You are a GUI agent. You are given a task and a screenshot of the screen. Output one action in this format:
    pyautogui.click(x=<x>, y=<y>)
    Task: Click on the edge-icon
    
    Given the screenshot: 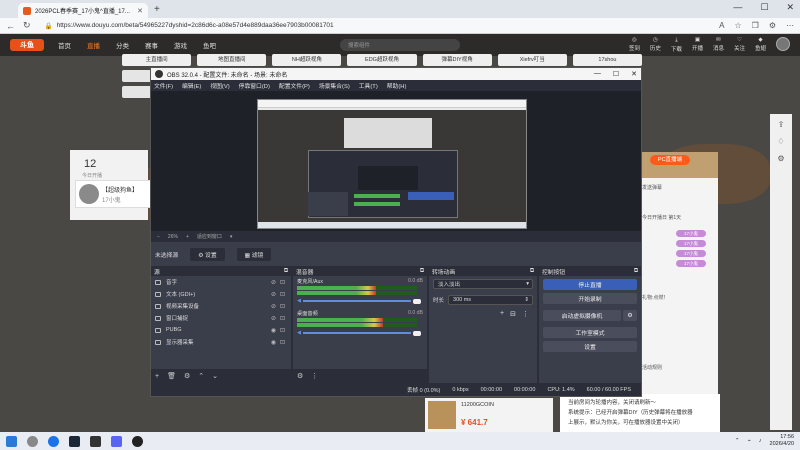 What is the action you would take?
    pyautogui.click(x=53, y=441)
    